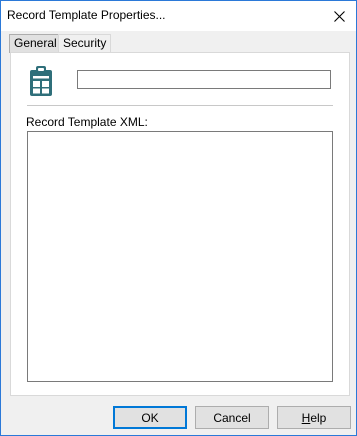  What do you see at coordinates (41, 81) in the screenshot?
I see `clipboard-icon` at bounding box center [41, 81].